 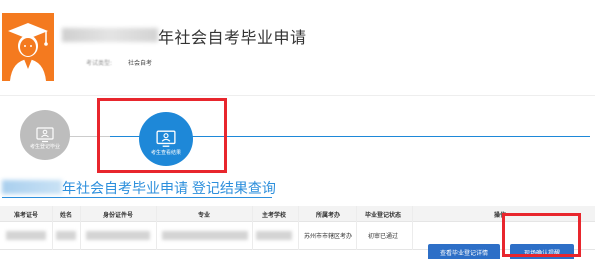 I want to click on redacted-year, so click(x=110, y=35).